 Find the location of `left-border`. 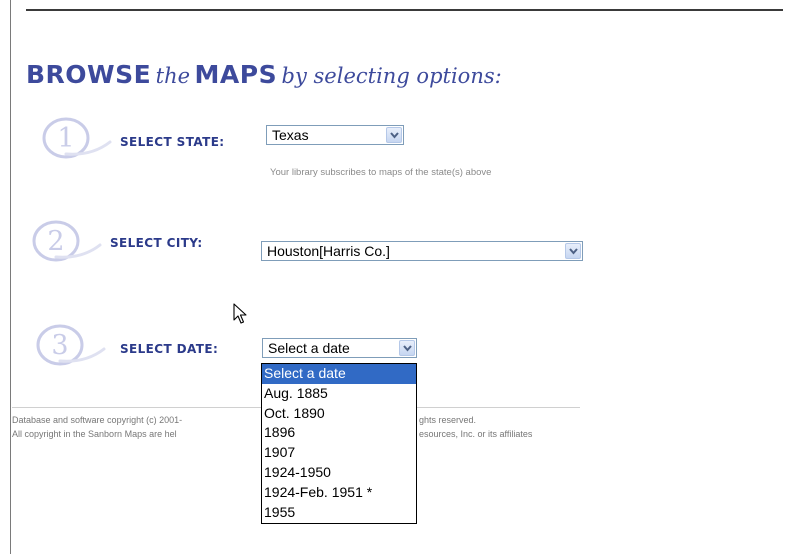

left-border is located at coordinates (10, 277).